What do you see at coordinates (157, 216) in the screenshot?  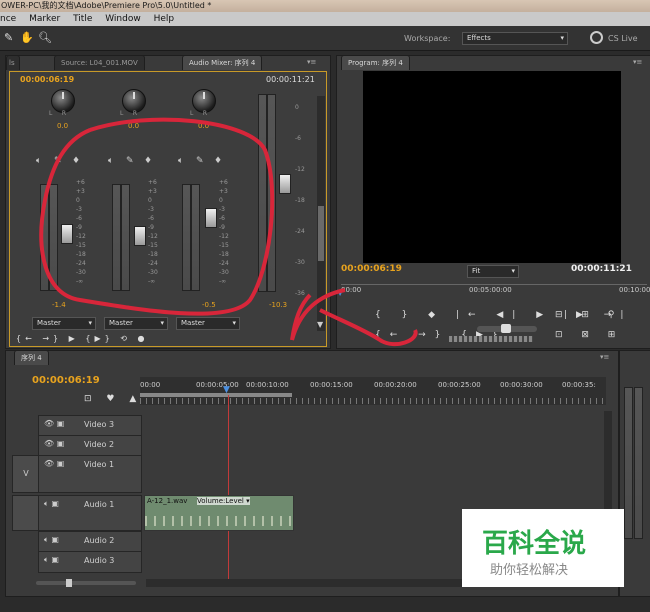 I see `annotation-circle` at bounding box center [157, 216].